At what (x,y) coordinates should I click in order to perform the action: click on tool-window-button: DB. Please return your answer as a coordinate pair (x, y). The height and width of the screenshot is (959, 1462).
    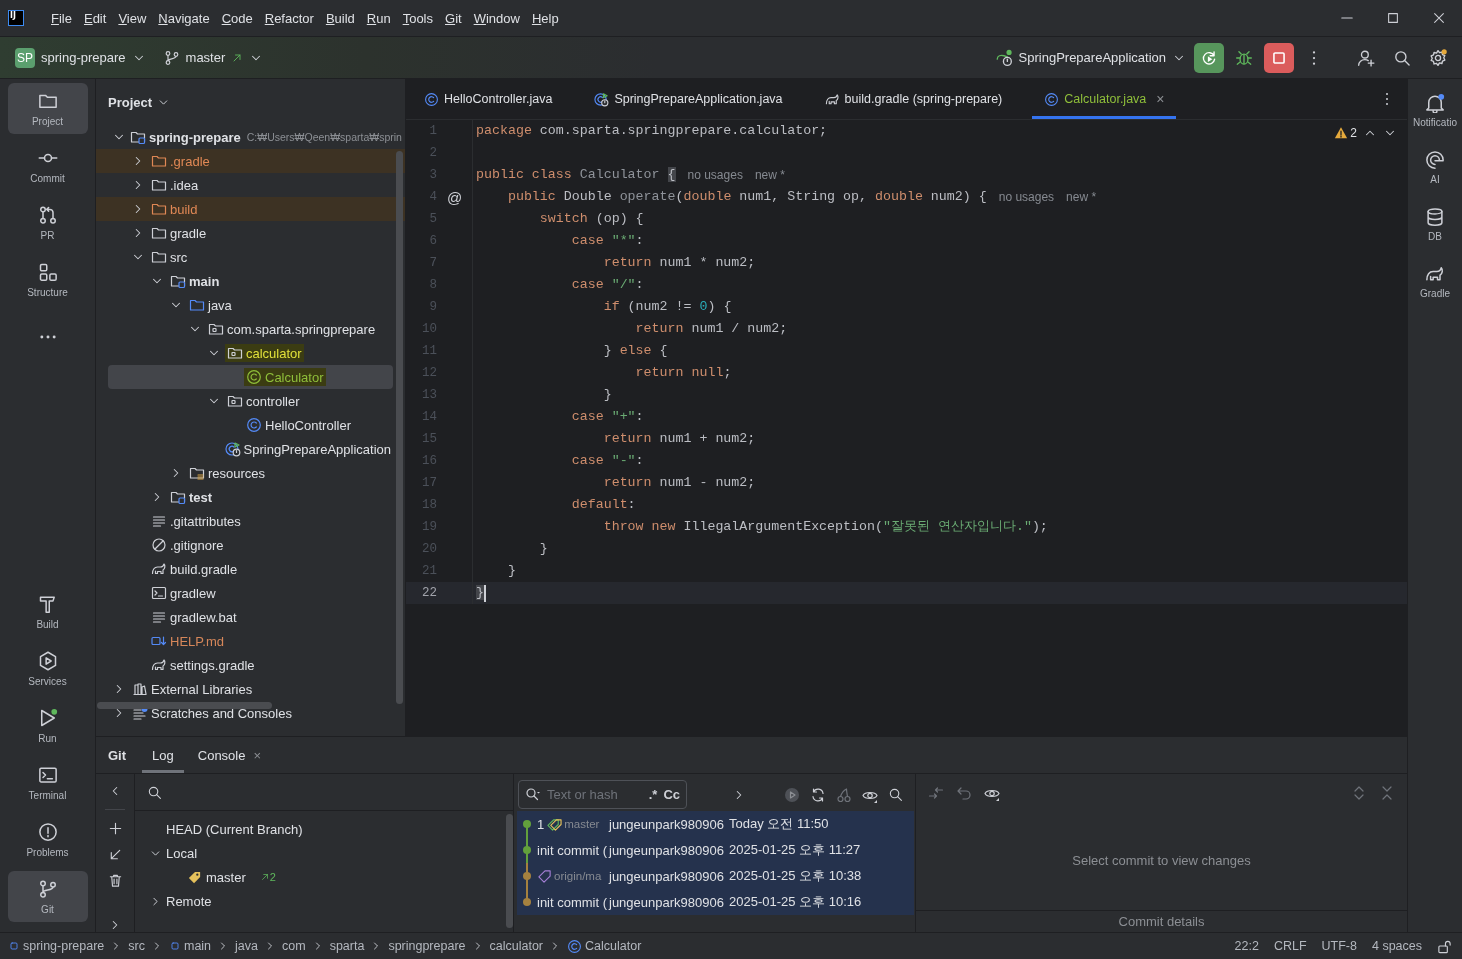
    Looking at the image, I should click on (1435, 224).